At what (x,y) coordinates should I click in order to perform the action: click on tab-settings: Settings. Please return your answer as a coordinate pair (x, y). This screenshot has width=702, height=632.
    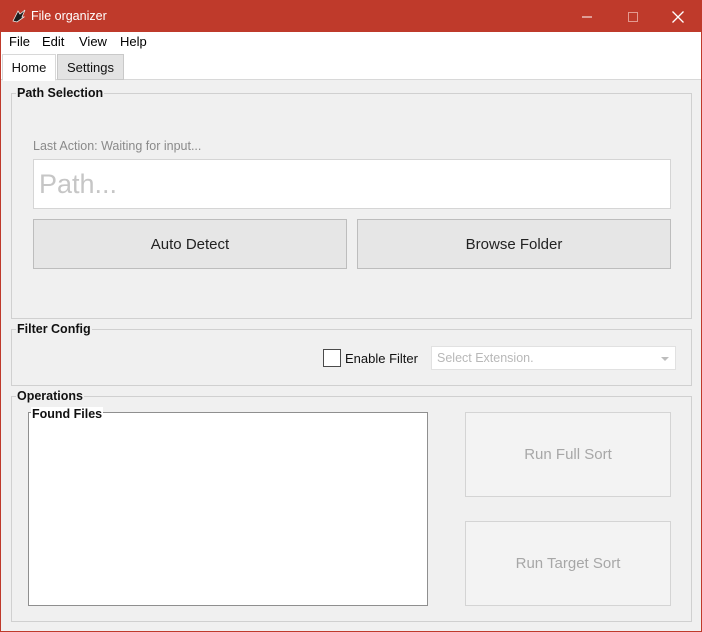
    Looking at the image, I should click on (90, 67).